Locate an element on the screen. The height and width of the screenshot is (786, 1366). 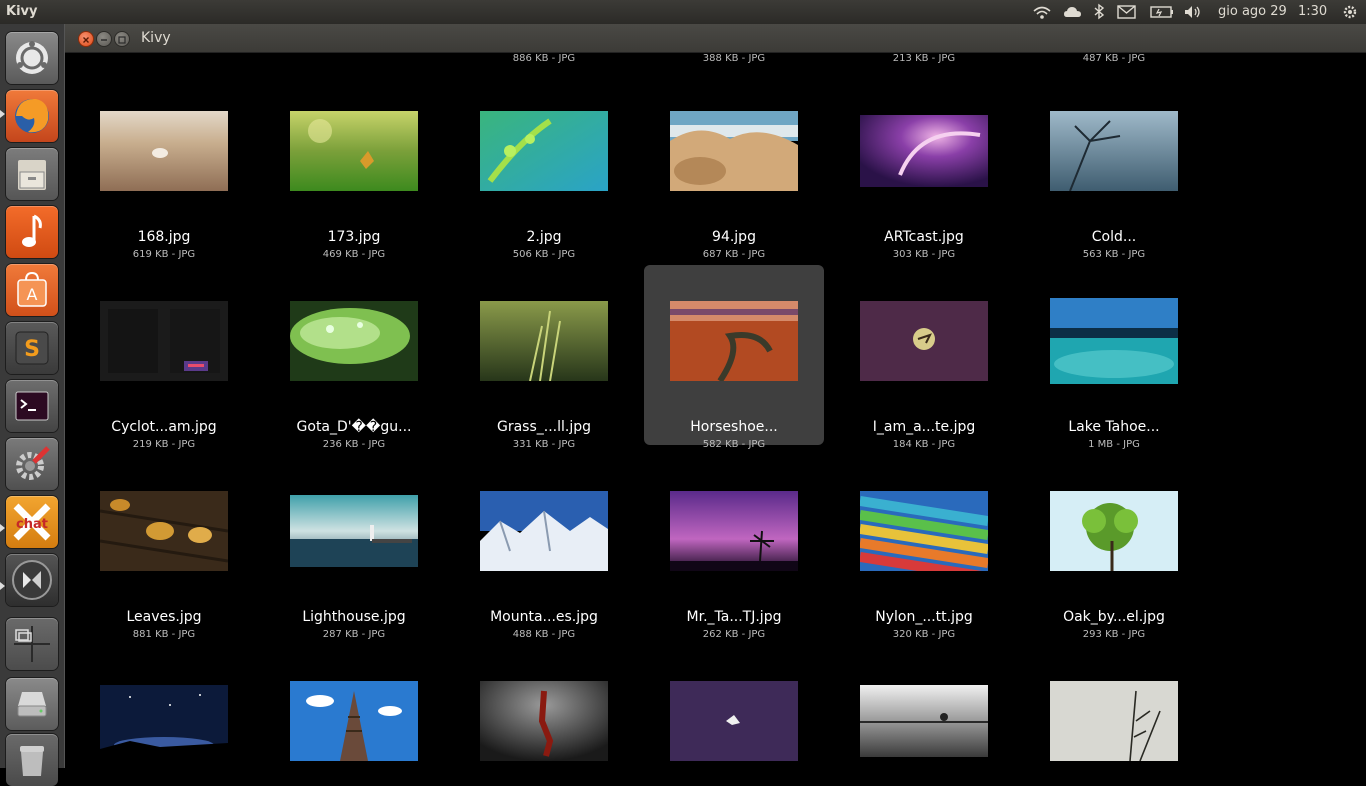
close-icon is located at coordinates (86, 40).